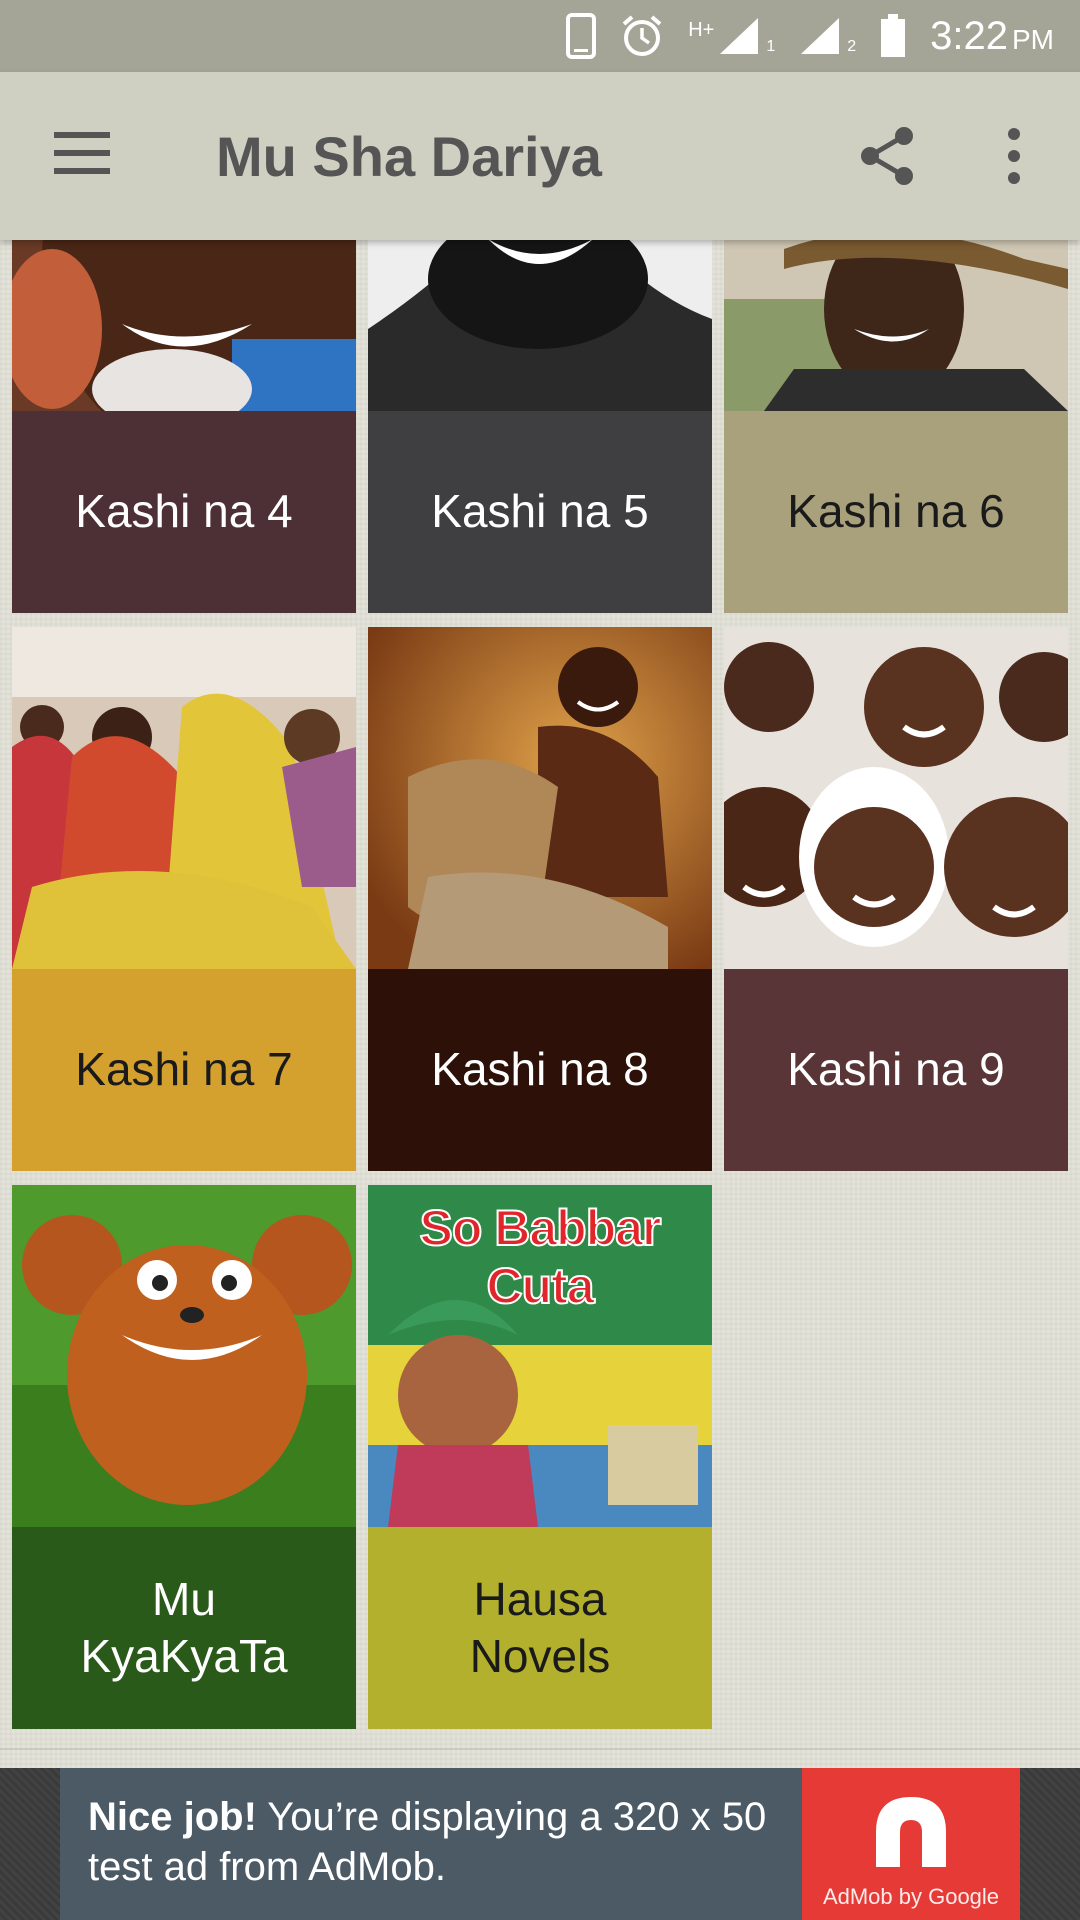 The image size is (1080, 1920). Describe the element at coordinates (184, 1070) in the screenshot. I see `tile-label: Kashi na 7` at that location.